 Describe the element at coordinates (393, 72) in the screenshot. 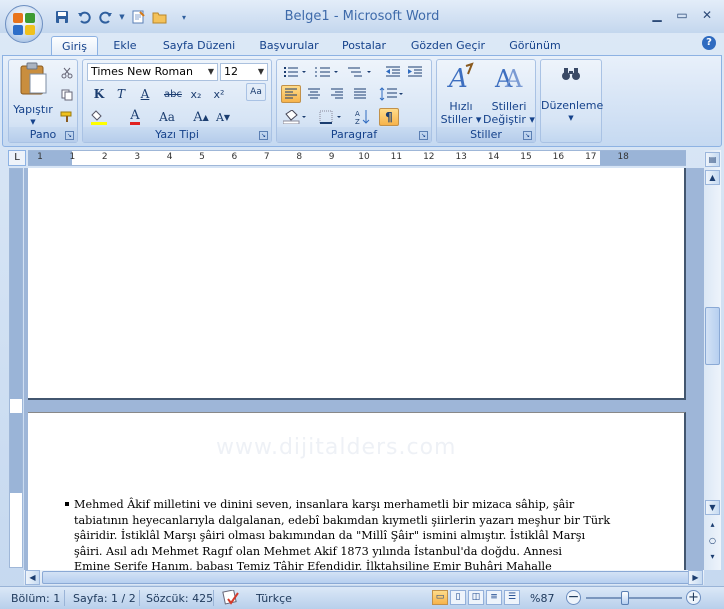

I see `decrease-indent-icon` at that location.